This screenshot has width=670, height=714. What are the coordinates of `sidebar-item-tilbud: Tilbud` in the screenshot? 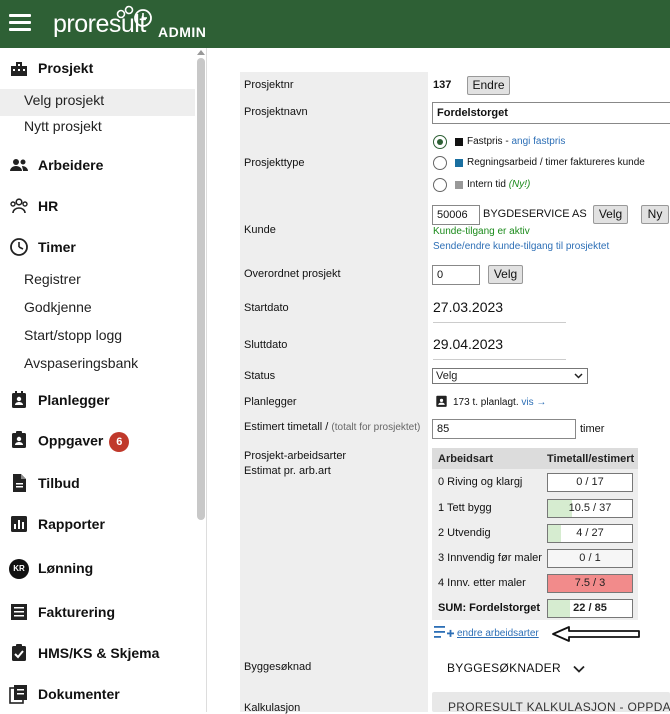 It's located at (97, 483).